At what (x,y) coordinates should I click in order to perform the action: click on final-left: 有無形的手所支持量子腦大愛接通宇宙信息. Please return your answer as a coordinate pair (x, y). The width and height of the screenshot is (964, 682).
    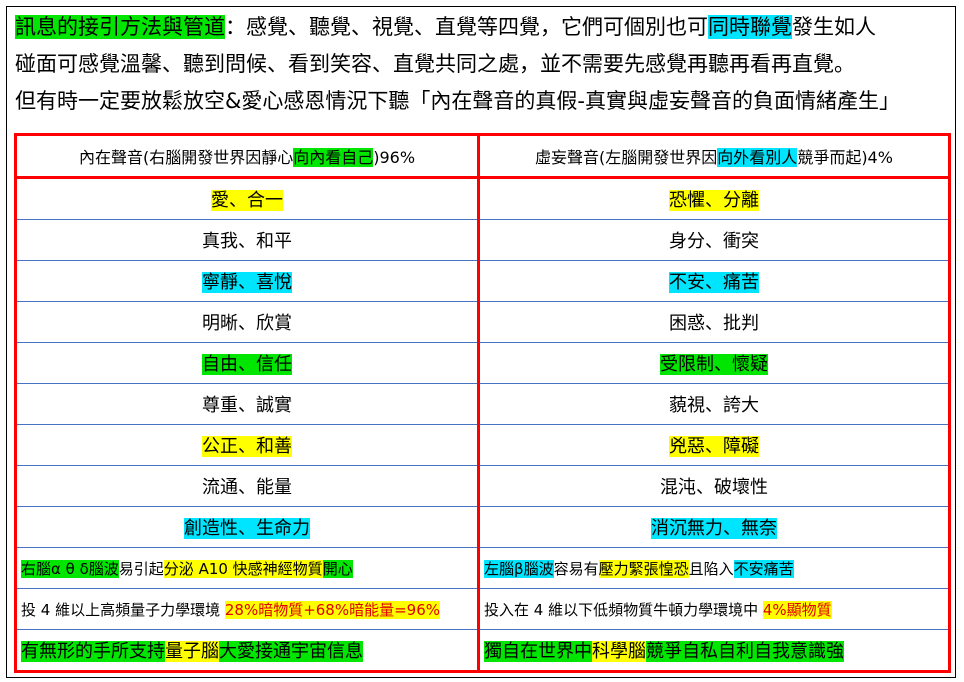
    Looking at the image, I should click on (247, 651).